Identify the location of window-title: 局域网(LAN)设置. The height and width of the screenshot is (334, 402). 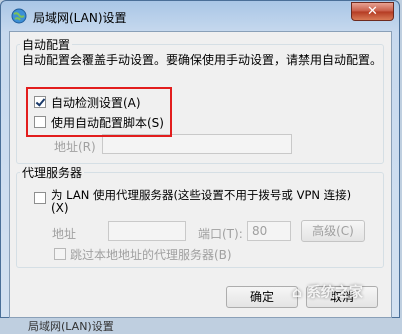
(80, 18).